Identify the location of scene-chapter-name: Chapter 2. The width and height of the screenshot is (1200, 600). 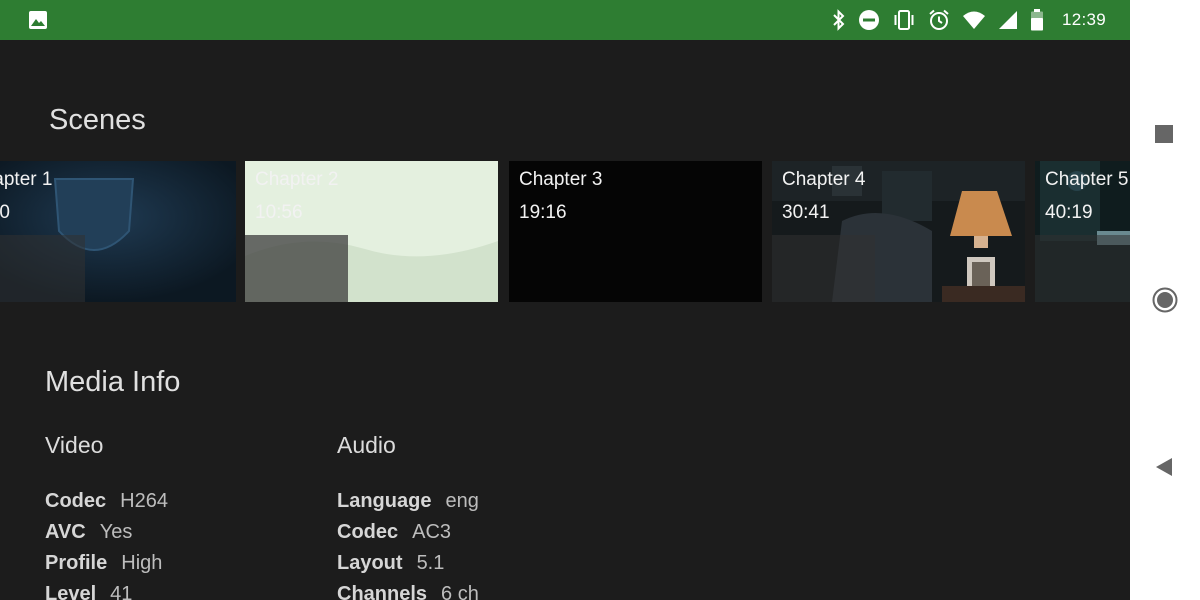
(297, 179).